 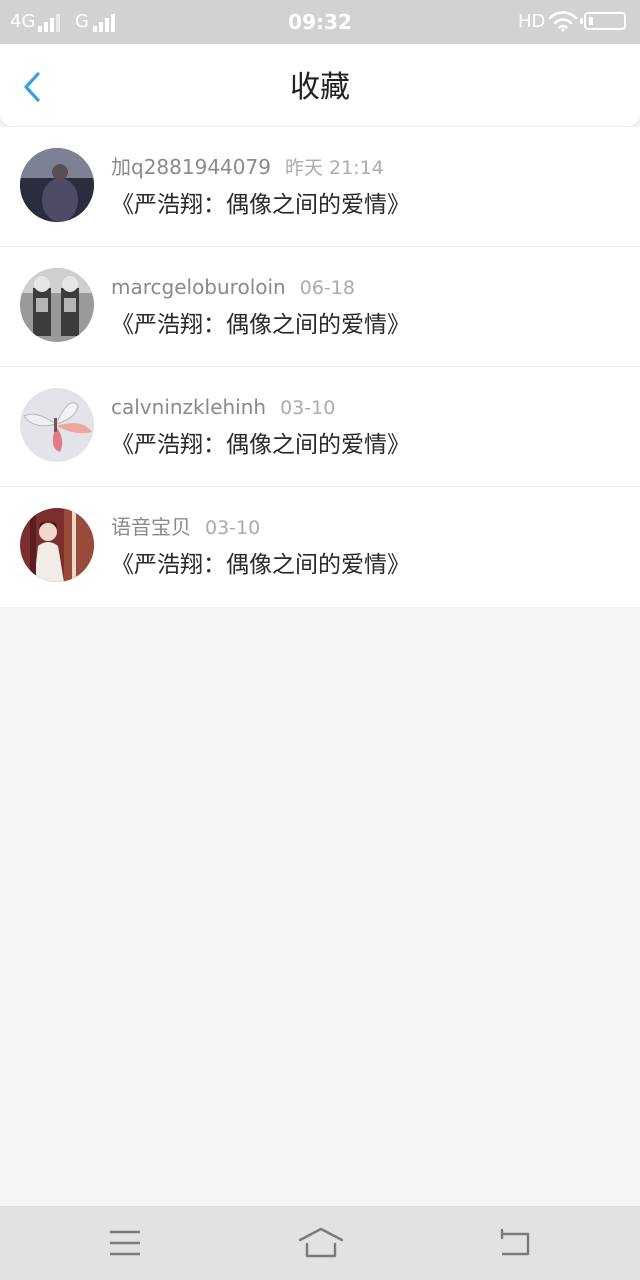 I want to click on timestamp: 昨天 21:14, so click(x=334, y=168).